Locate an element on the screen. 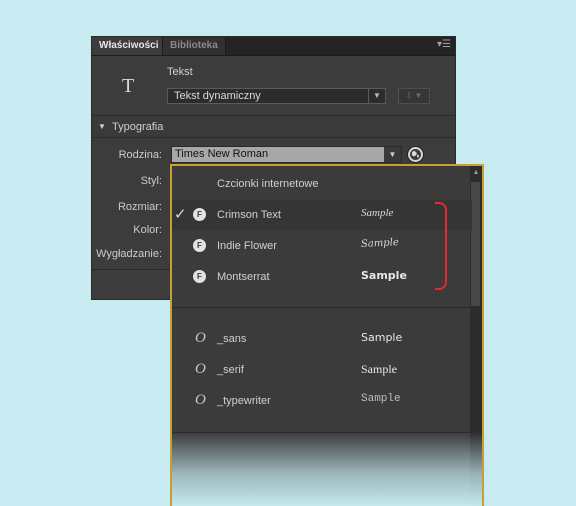 The height and width of the screenshot is (506, 576). tab-properties: Właściwości is located at coordinates (129, 46).